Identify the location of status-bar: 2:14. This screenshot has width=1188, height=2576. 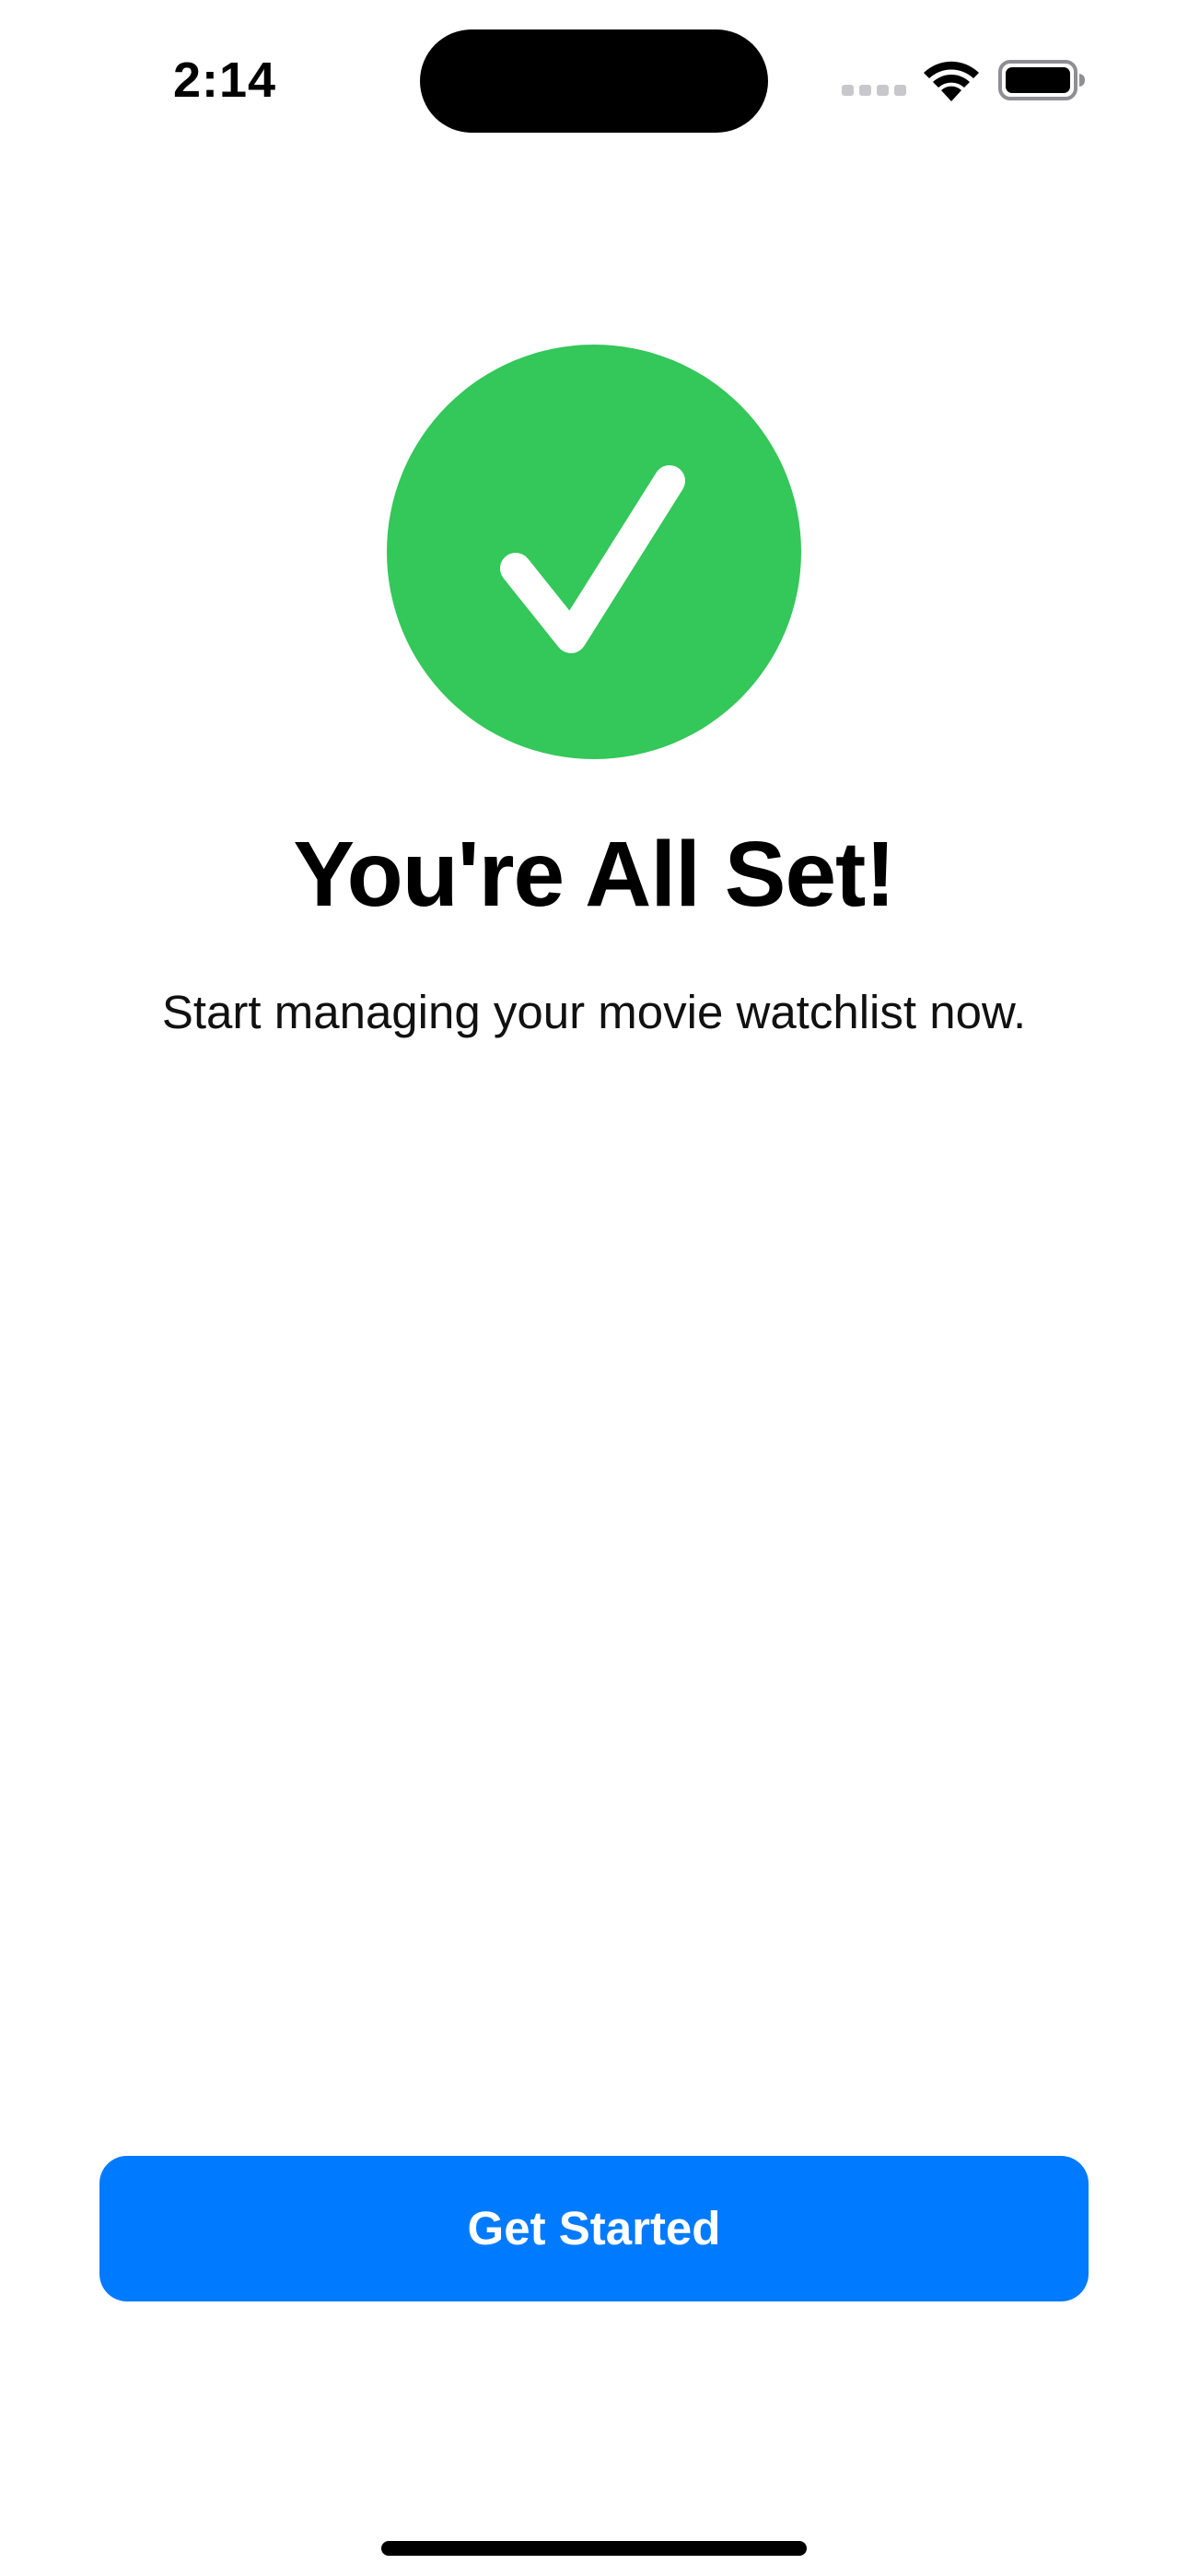
(594, 78).